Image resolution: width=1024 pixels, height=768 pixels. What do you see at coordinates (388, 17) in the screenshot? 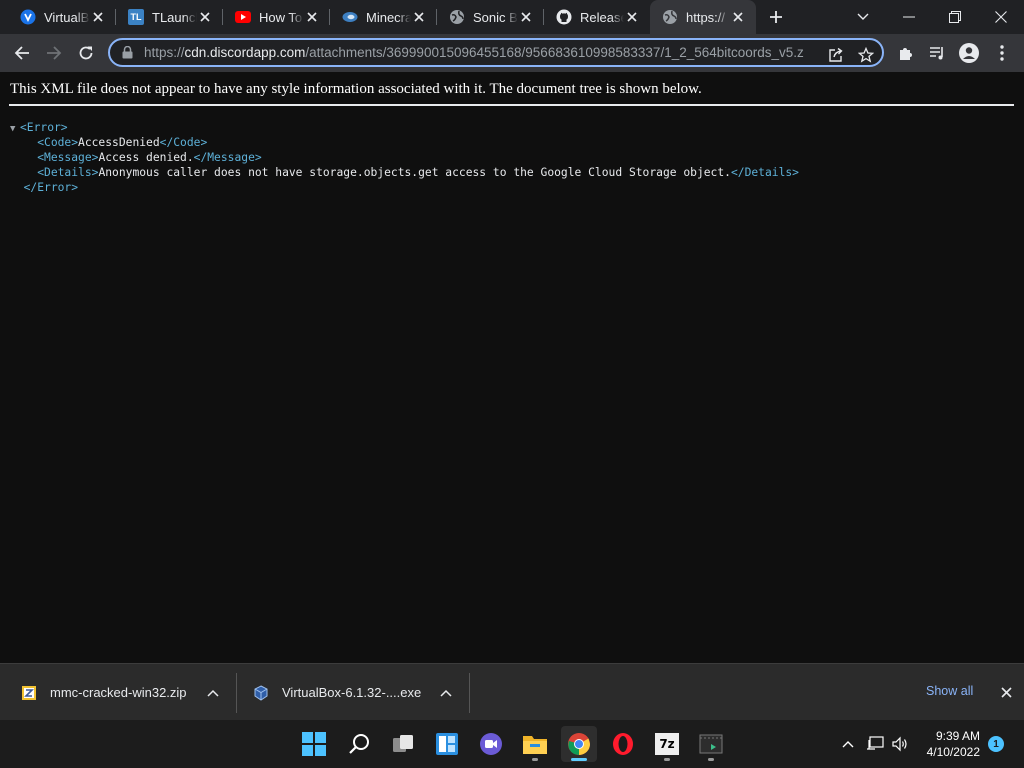
I see `tab-title: Minecra` at bounding box center [388, 17].